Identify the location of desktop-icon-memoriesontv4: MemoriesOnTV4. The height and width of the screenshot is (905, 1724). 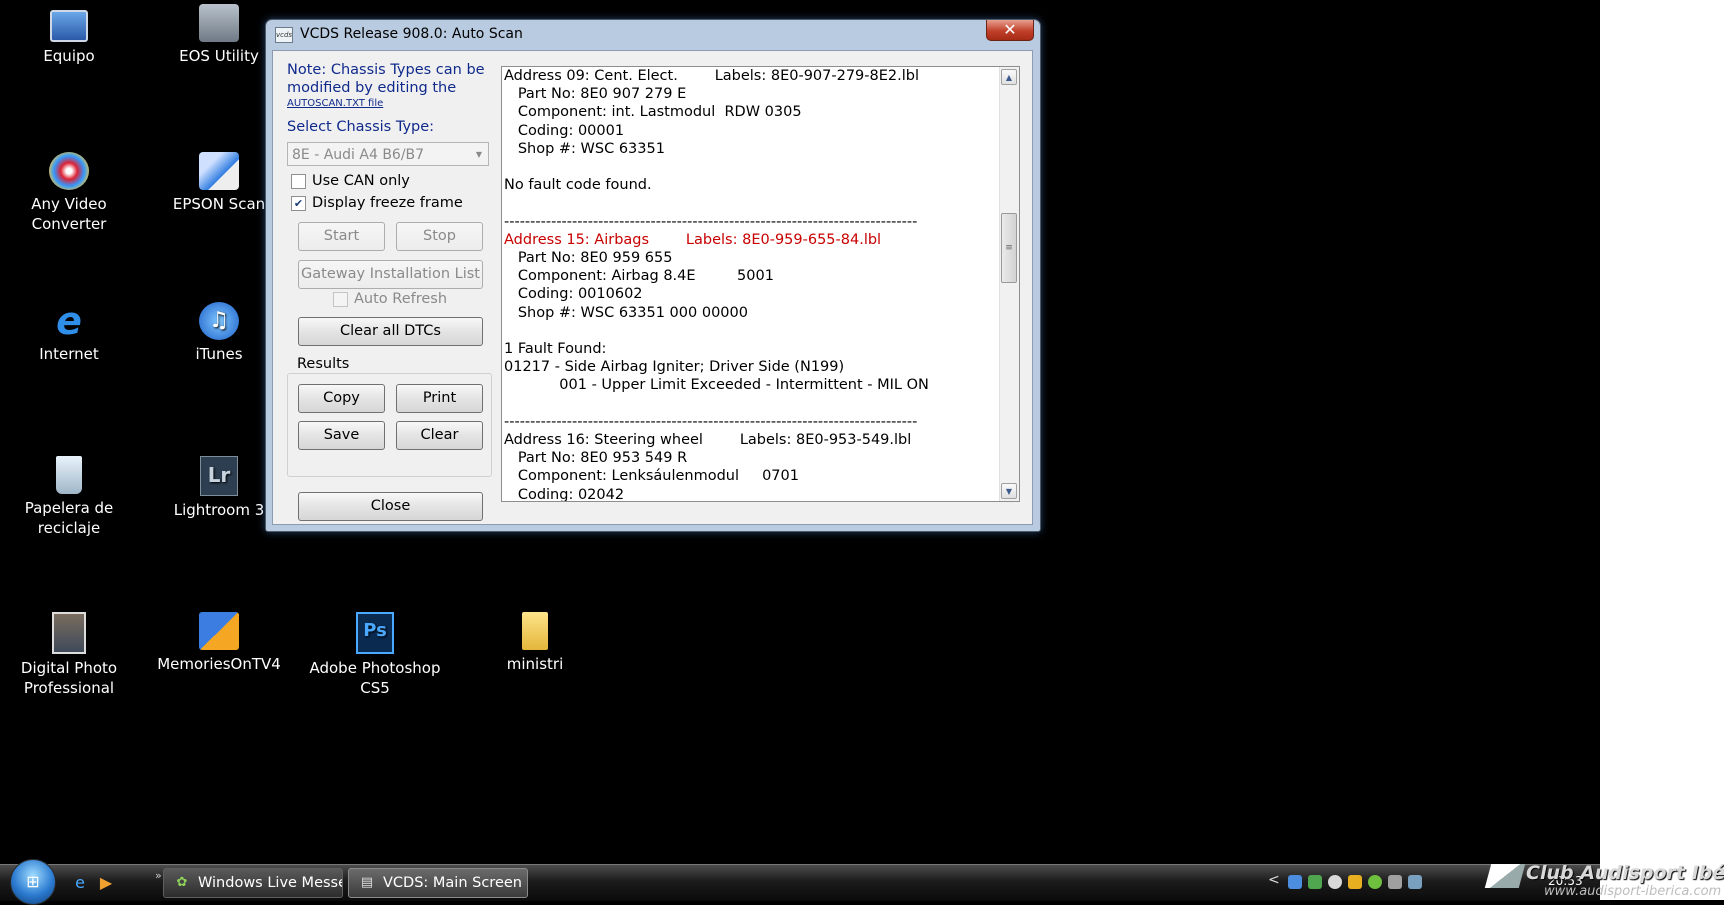
(219, 643).